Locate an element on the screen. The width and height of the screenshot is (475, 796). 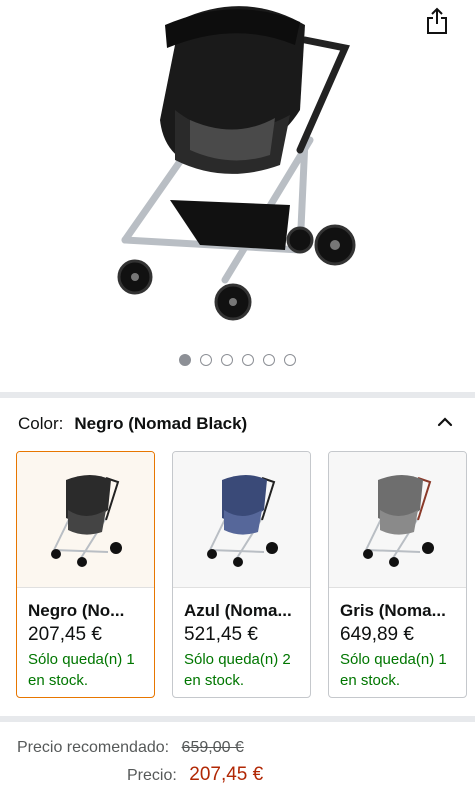
color-selector-header: Color: Negro (Nomad Black) is located at coordinates (238, 424).